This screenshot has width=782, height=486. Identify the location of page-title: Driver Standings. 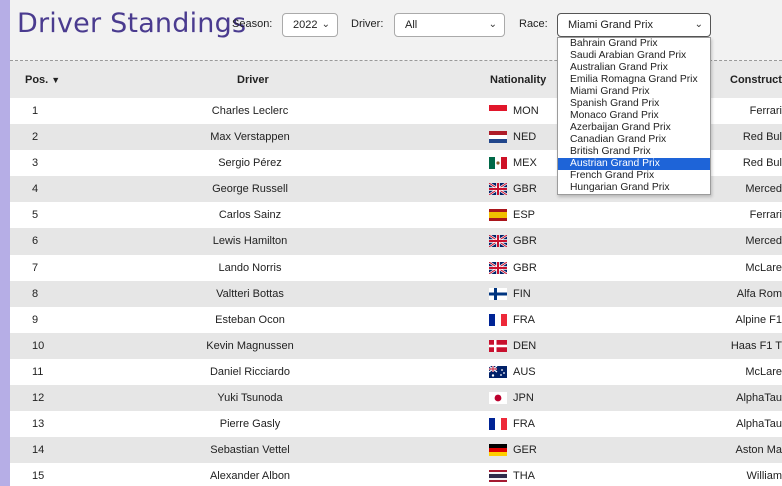
(132, 23).